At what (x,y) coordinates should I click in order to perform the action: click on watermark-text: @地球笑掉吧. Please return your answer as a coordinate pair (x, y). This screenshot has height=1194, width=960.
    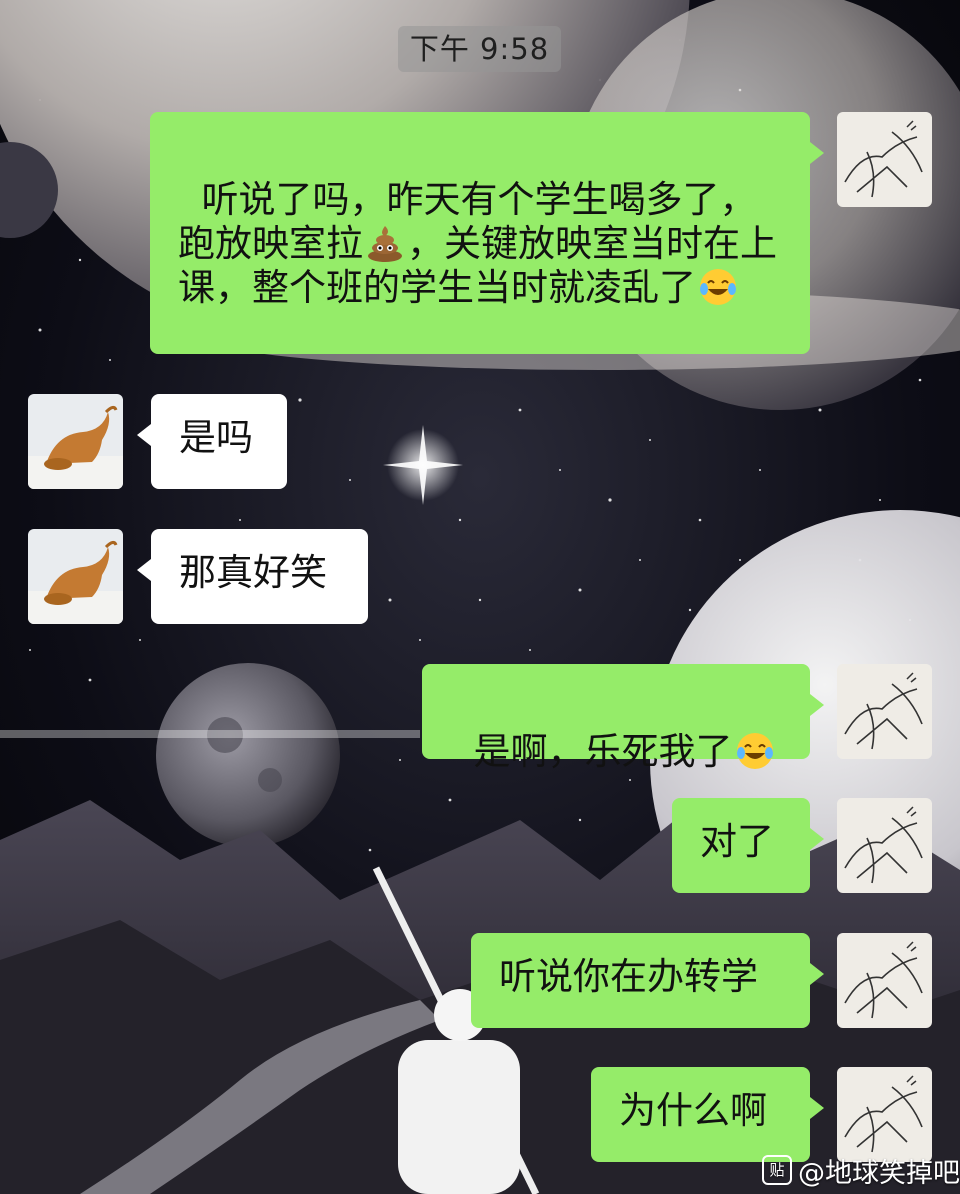
    Looking at the image, I should click on (879, 1173).